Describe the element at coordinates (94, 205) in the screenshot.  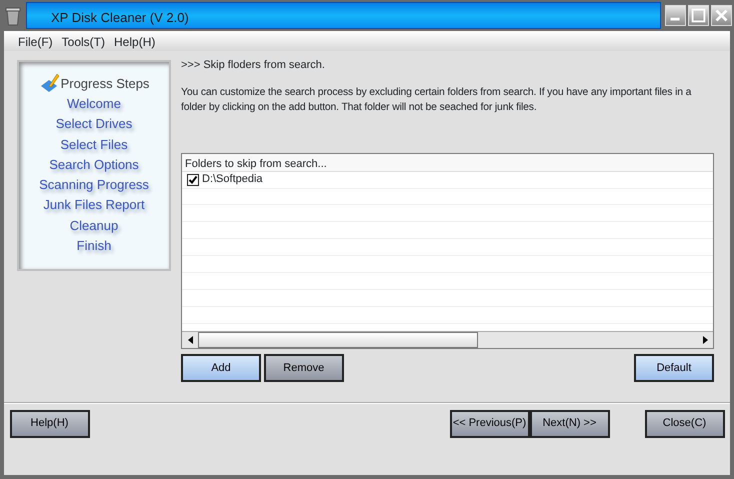
I see `step-link: Junk Files Report` at that location.